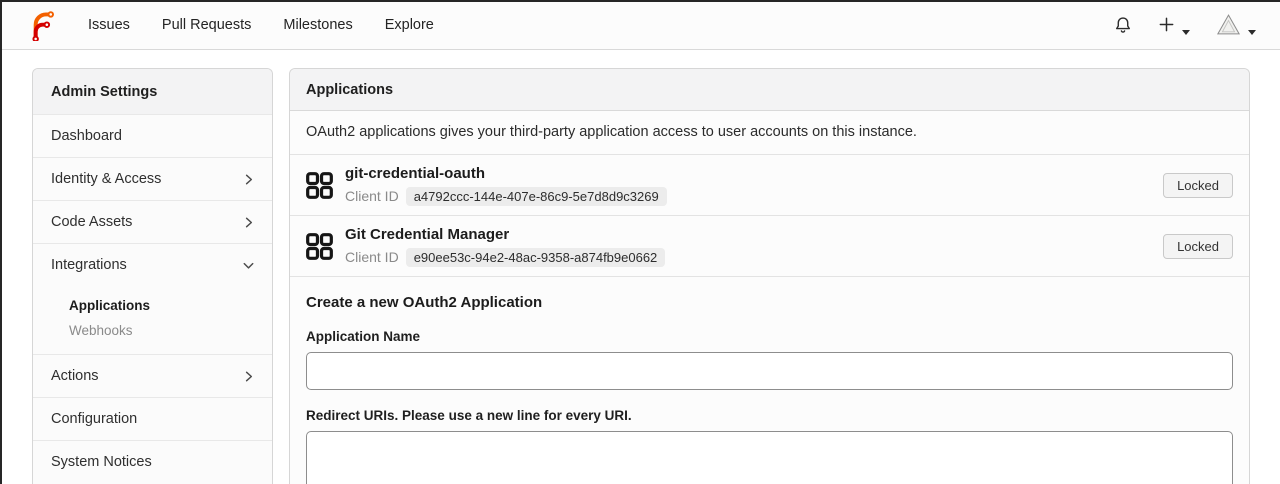 Image resolution: width=1280 pixels, height=484 pixels. What do you see at coordinates (94, 419) in the screenshot?
I see `sidebar-item-label: Configuration` at bounding box center [94, 419].